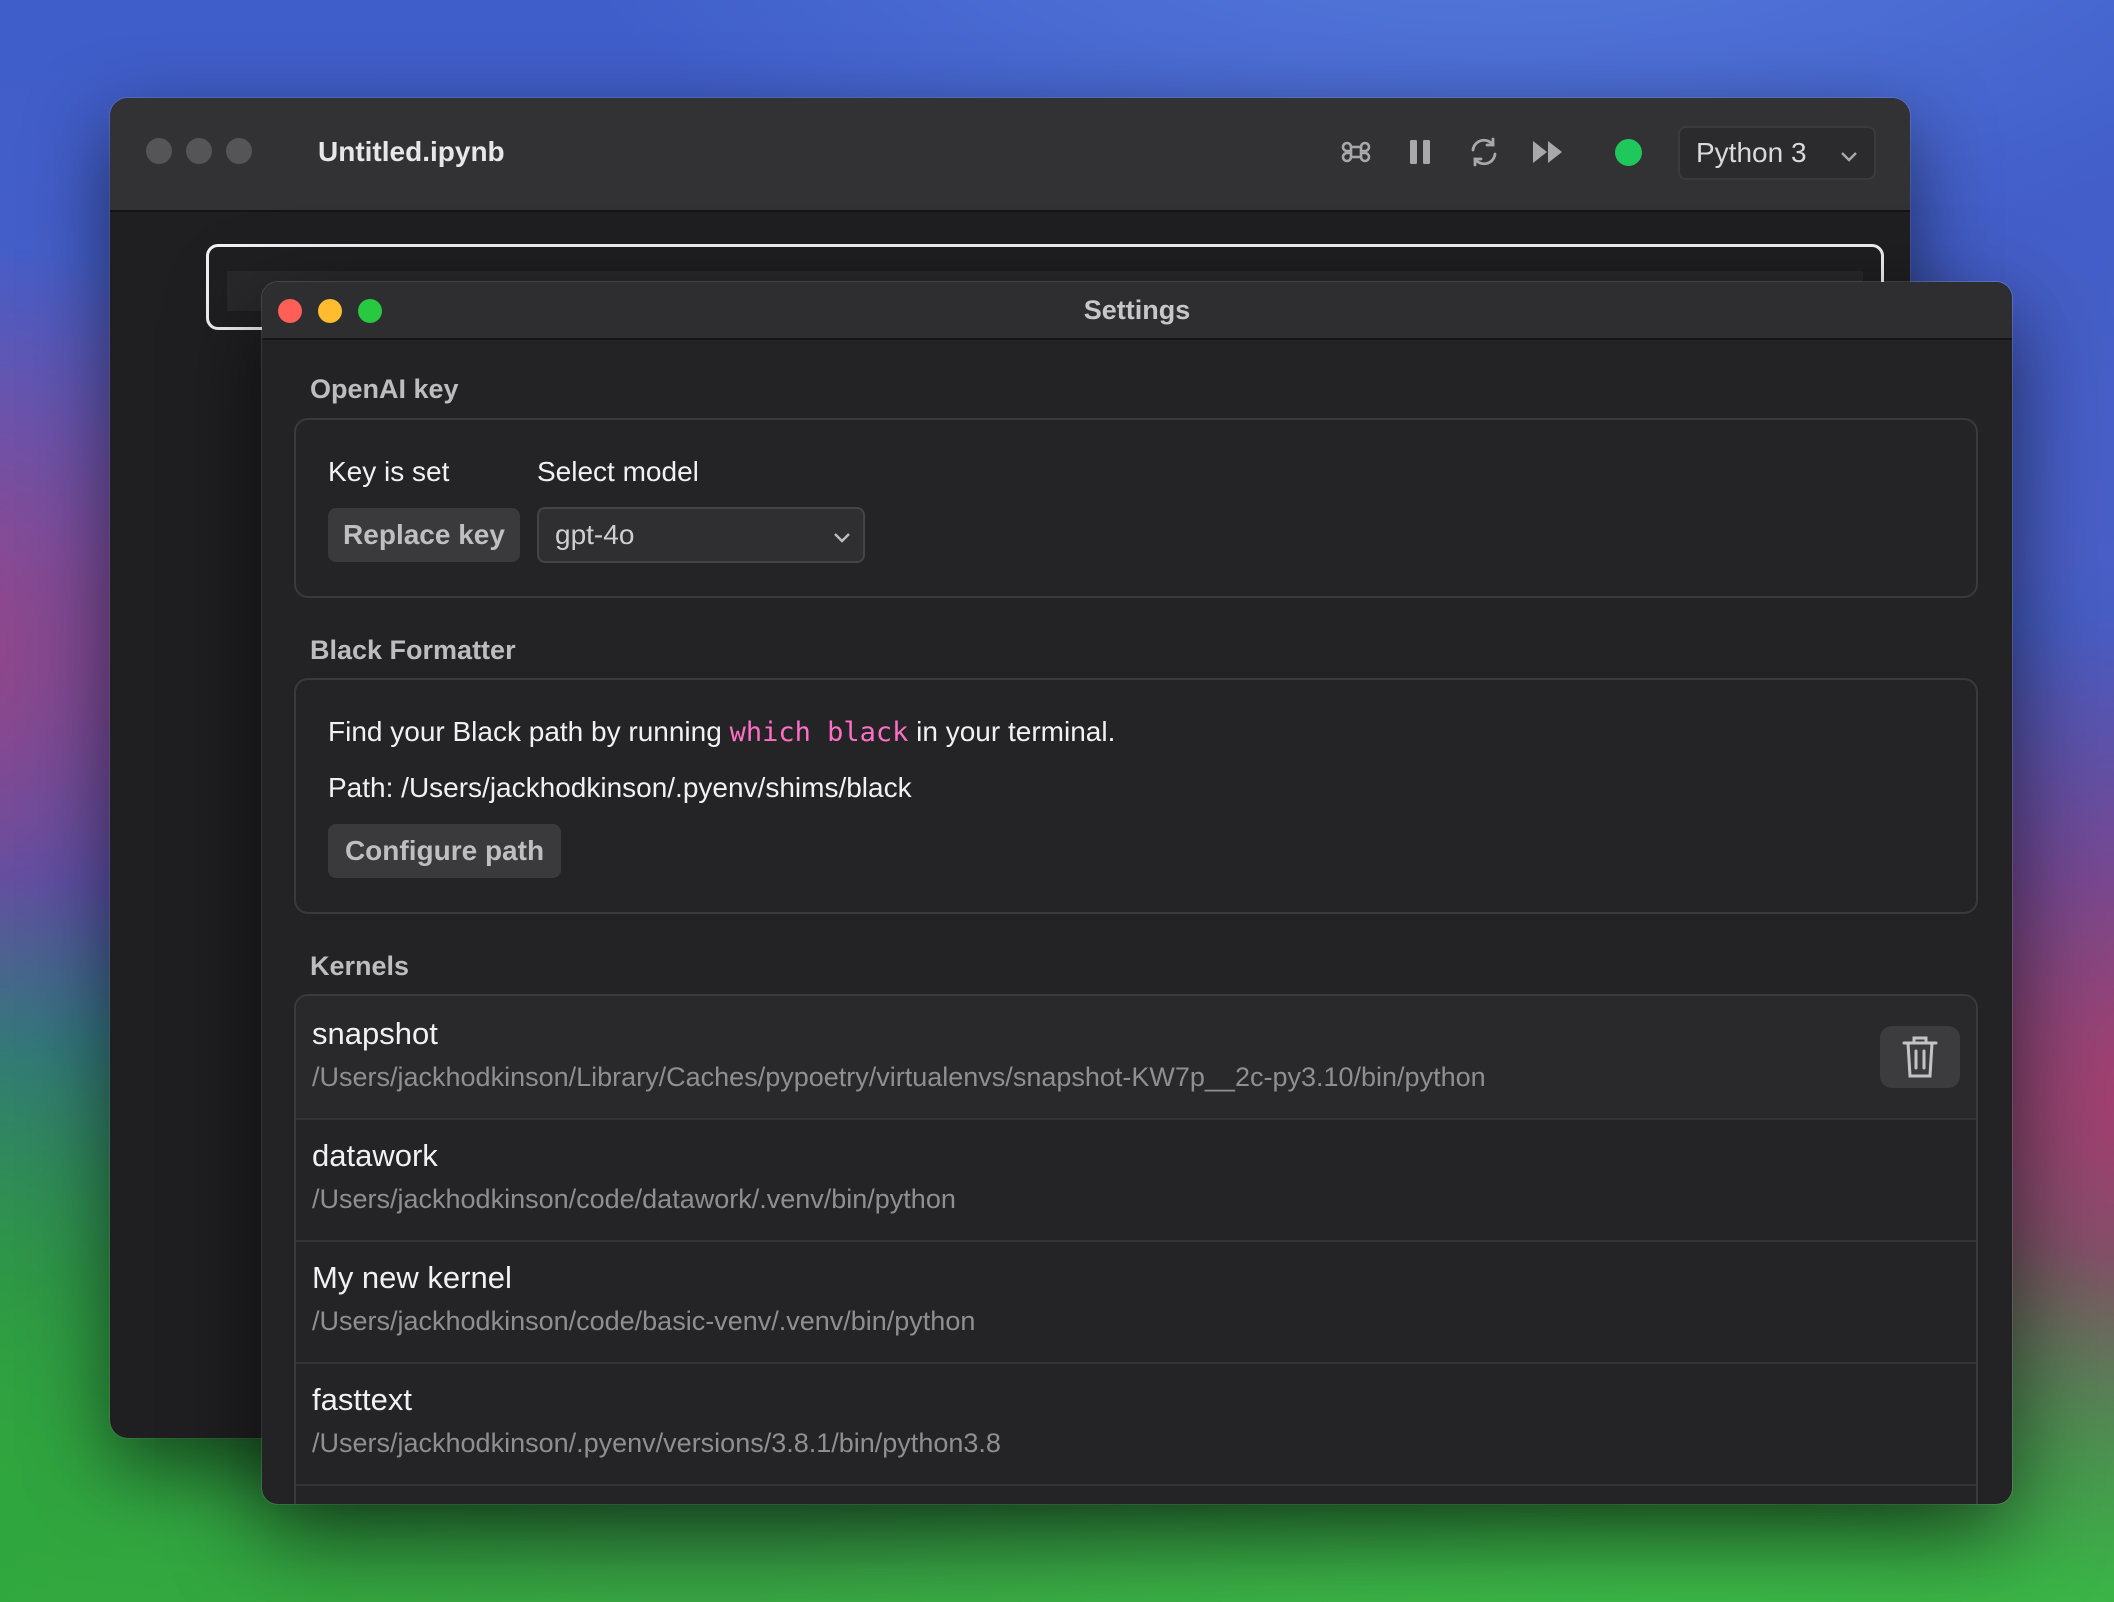  I want to click on notebook-titlebar: Untitled.ipynb Python 3, so click(1010, 155).